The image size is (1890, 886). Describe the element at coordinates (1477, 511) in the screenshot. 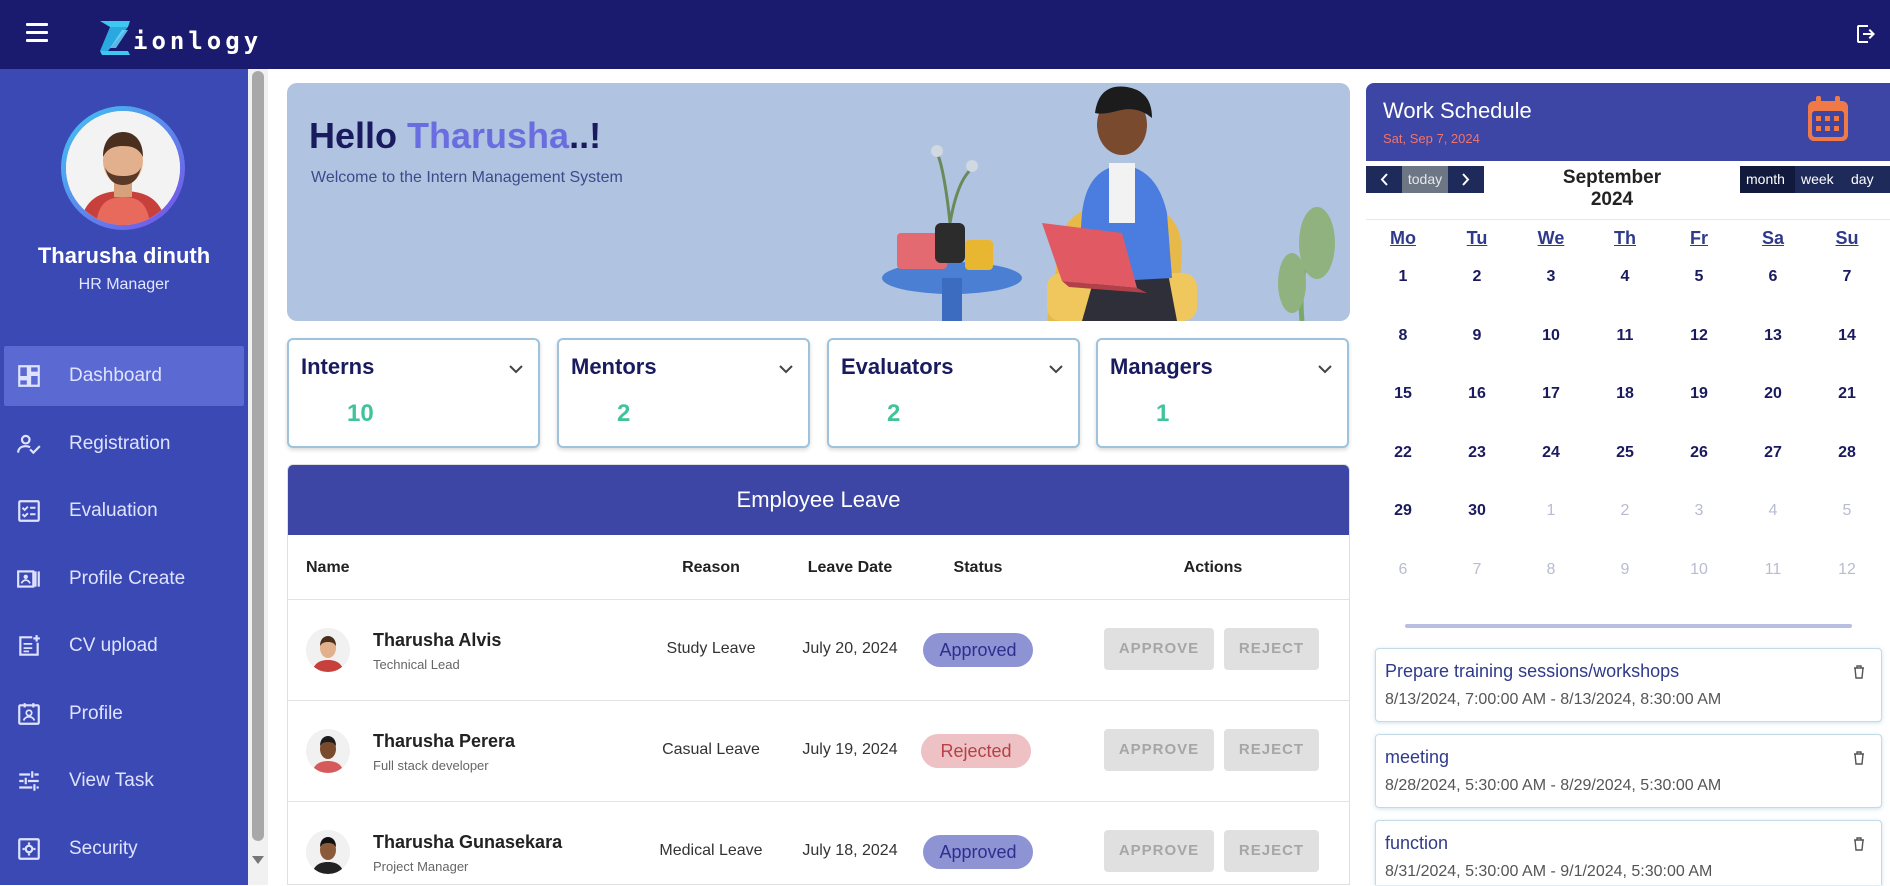

I see `calendar-day: 30` at that location.